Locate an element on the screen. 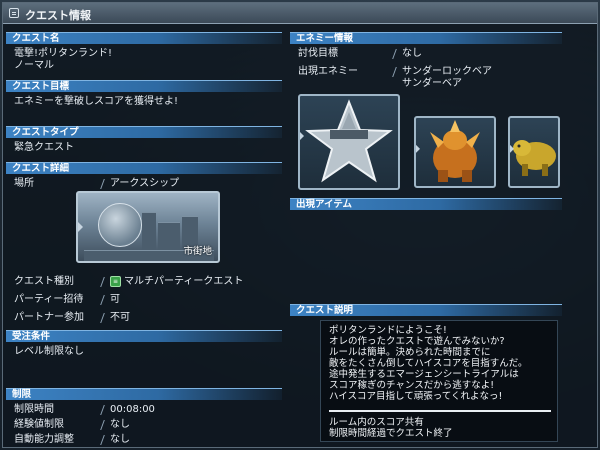  quest-name-header-label: クエスト名 is located at coordinates (36, 38).